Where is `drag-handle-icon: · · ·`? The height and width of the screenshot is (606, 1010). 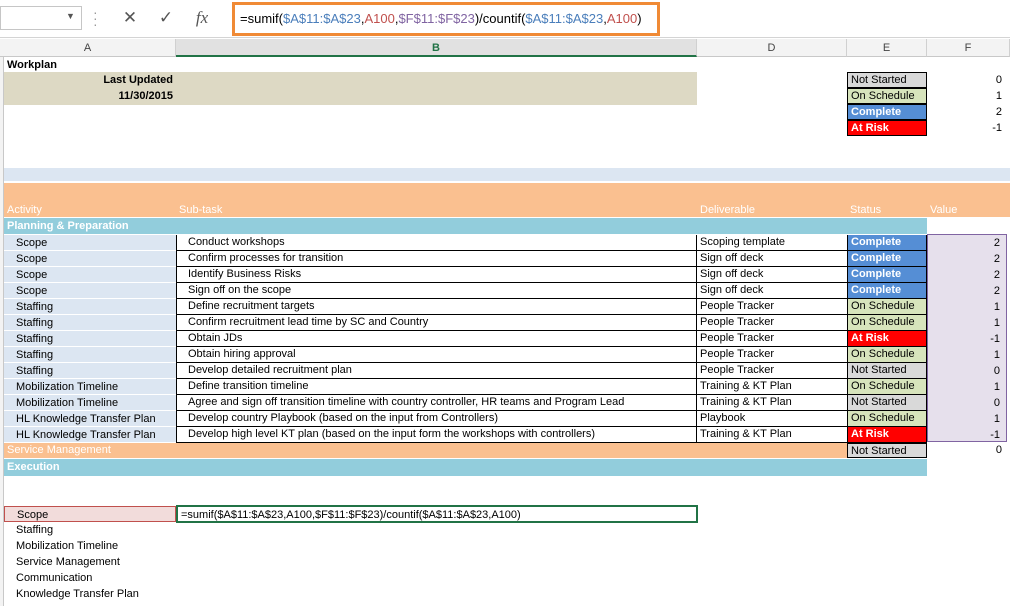
drag-handle-icon: · · · is located at coordinates (96, 18).